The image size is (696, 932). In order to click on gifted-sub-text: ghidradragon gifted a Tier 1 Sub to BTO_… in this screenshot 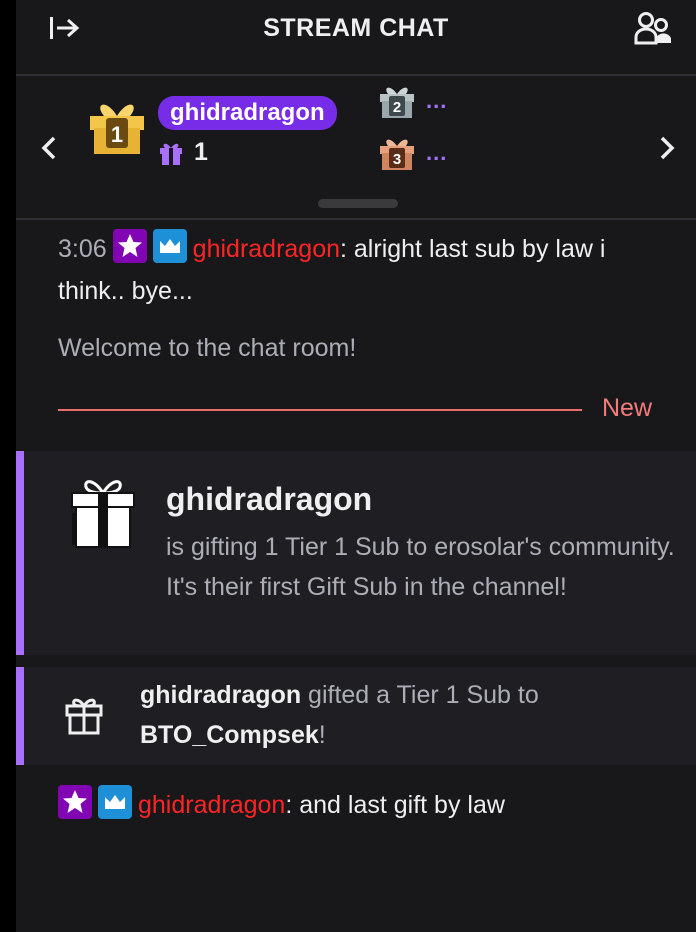, I will do `click(410, 715)`.